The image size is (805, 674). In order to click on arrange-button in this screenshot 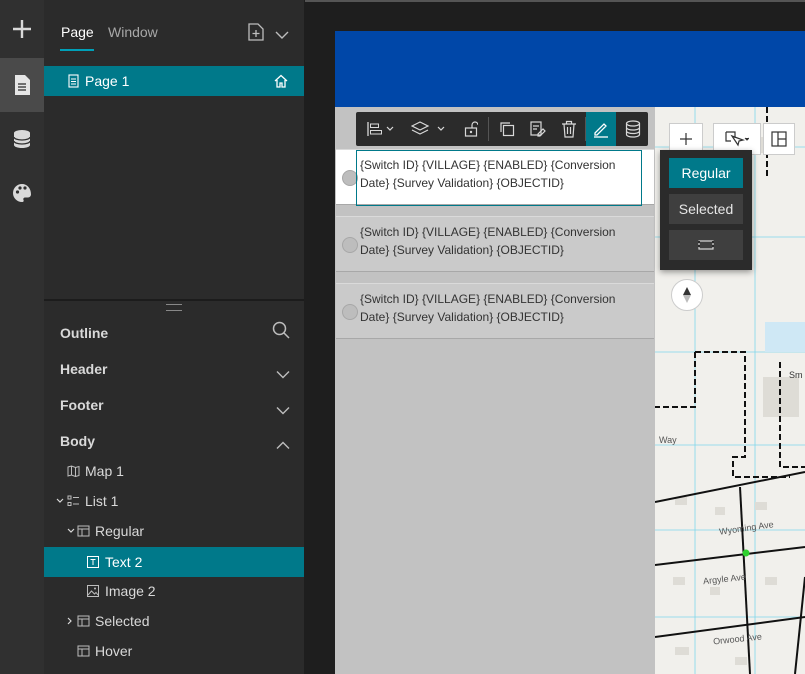, I will do `click(428, 129)`.